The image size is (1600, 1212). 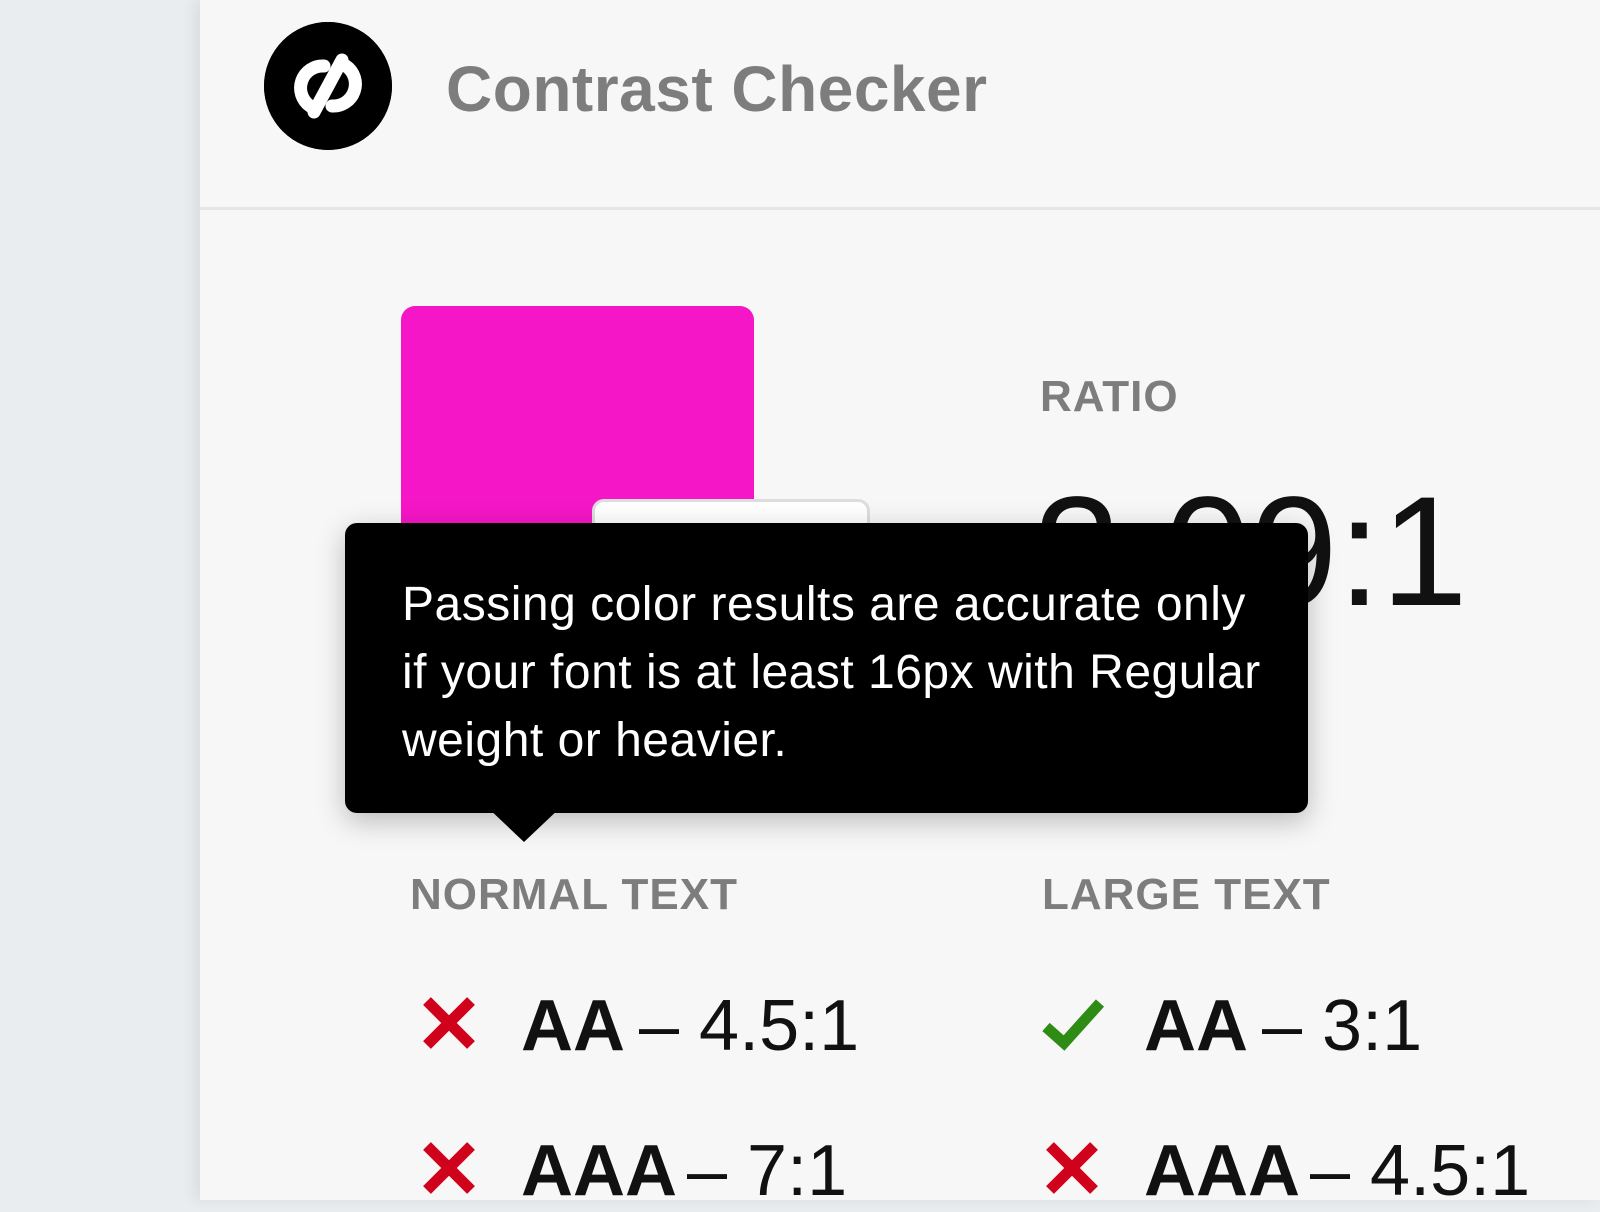 What do you see at coordinates (574, 894) in the screenshot?
I see `normal-text-heading: NORMAL TEXT` at bounding box center [574, 894].